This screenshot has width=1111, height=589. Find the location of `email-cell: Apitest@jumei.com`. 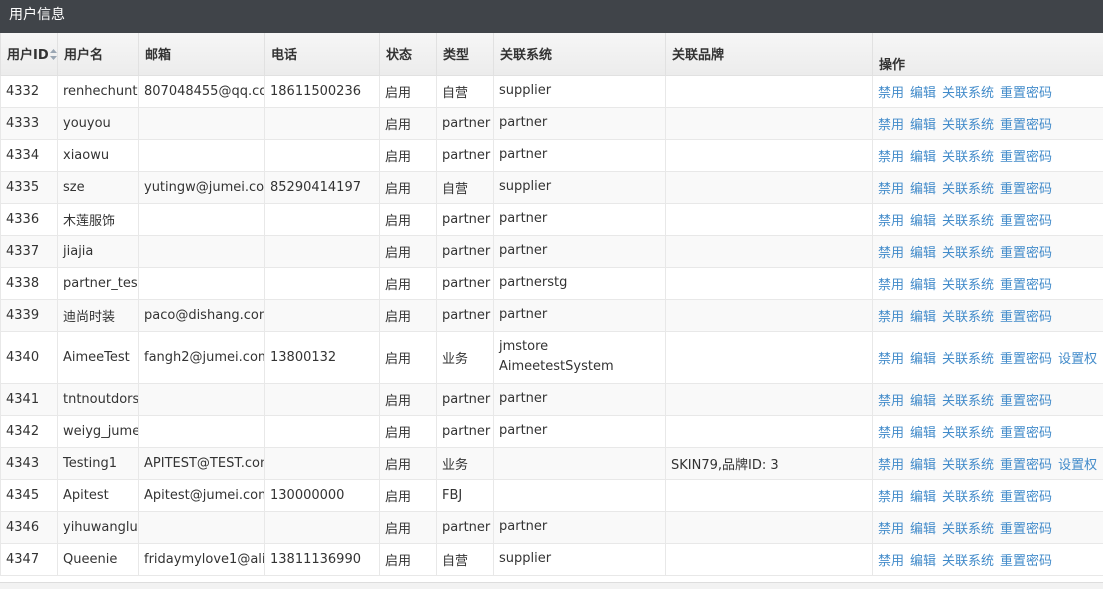

email-cell: Apitest@jumei.com is located at coordinates (201, 495).